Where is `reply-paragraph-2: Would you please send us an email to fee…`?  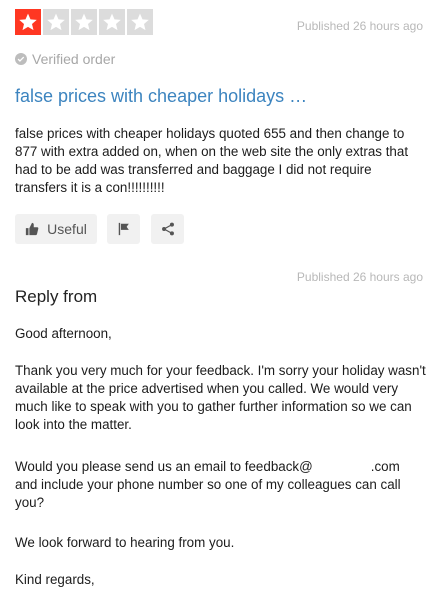
reply-paragraph-2: Would you please send us an email to fee… is located at coordinates (221, 485).